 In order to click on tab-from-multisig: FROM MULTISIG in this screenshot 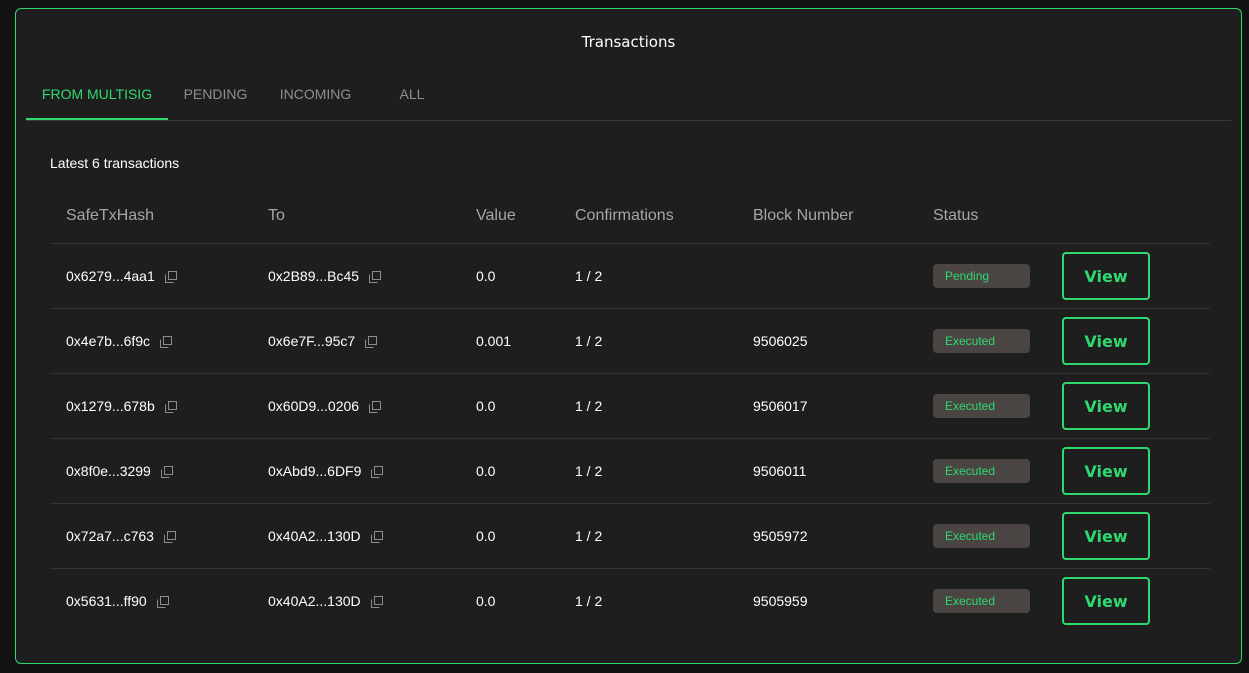, I will do `click(97, 102)`.